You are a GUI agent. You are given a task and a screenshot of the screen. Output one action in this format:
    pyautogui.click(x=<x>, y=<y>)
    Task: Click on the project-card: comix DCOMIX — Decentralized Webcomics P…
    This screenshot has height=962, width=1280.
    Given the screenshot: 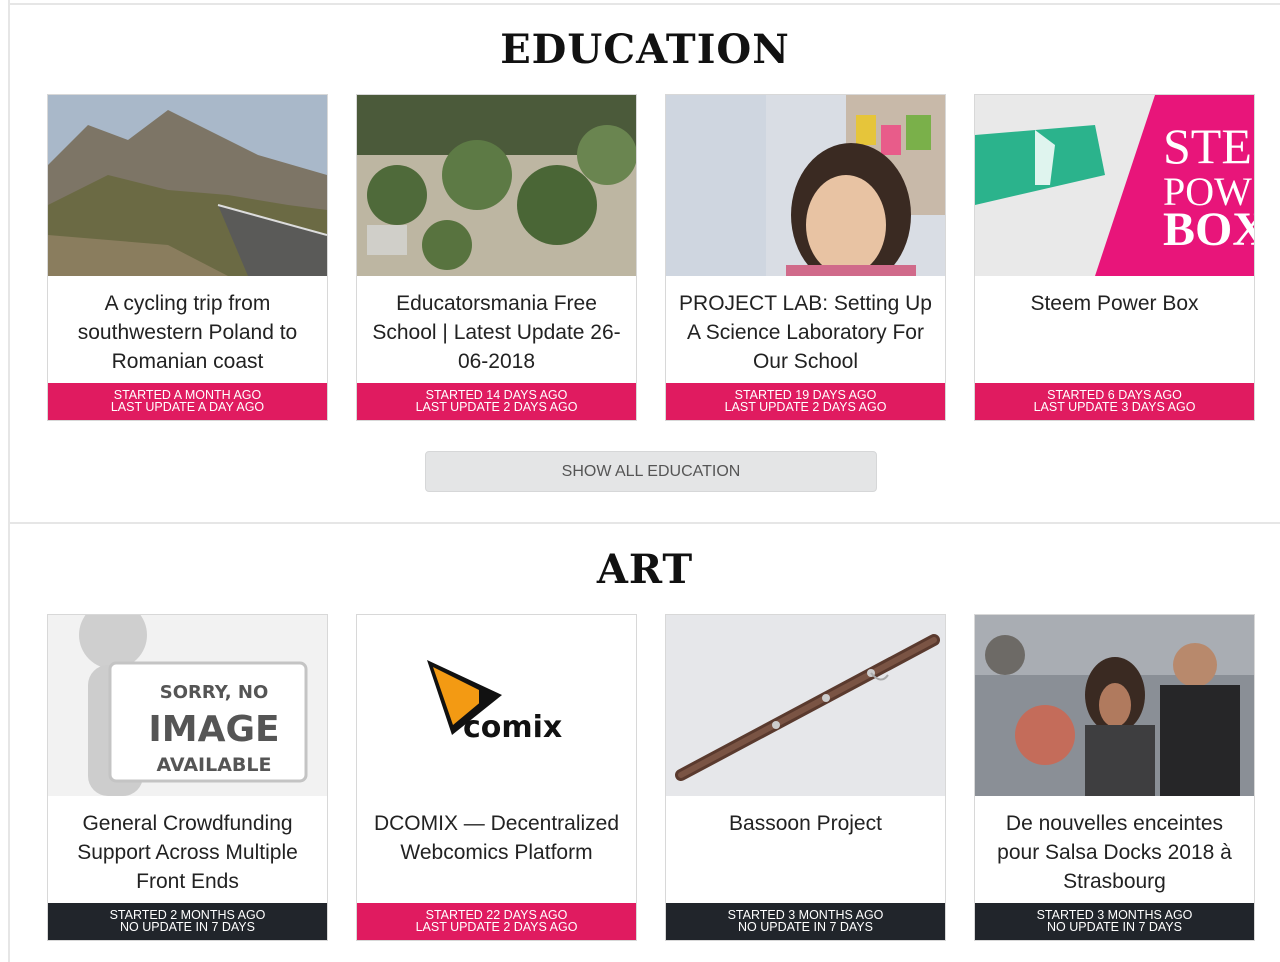 What is the action you would take?
    pyautogui.click(x=496, y=777)
    